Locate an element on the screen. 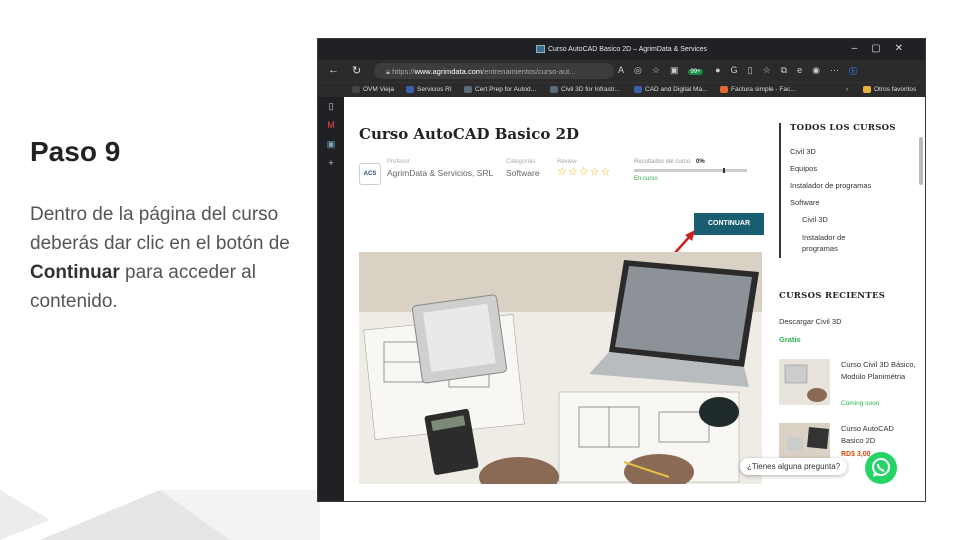 The width and height of the screenshot is (960, 540). refresh-icon: ↻ is located at coordinates (356, 70).